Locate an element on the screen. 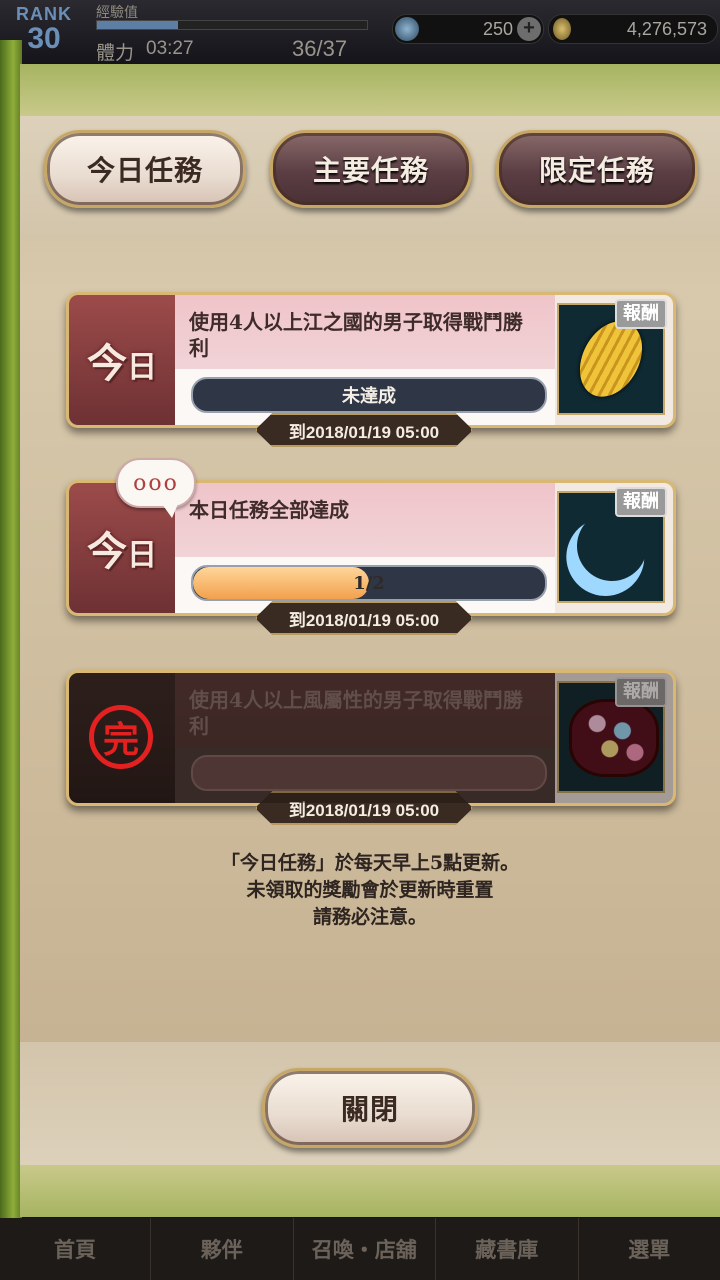 The image size is (720, 1280). notice-line: 未領取的獎勵會於更新時重置 is located at coordinates (370, 890).